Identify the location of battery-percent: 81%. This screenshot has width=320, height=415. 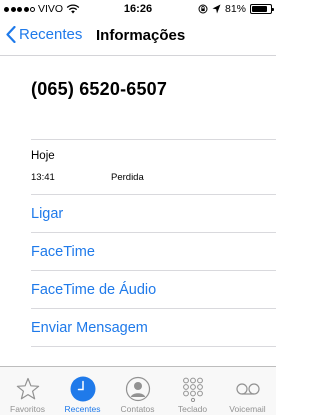
(235, 9).